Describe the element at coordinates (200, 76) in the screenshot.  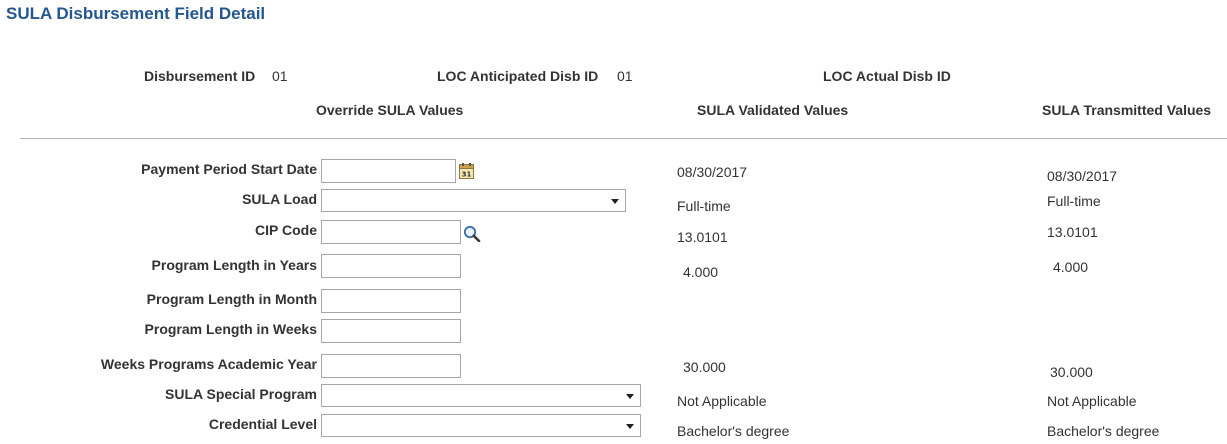
I see `disbursement-id-label: Disbursement ID` at that location.